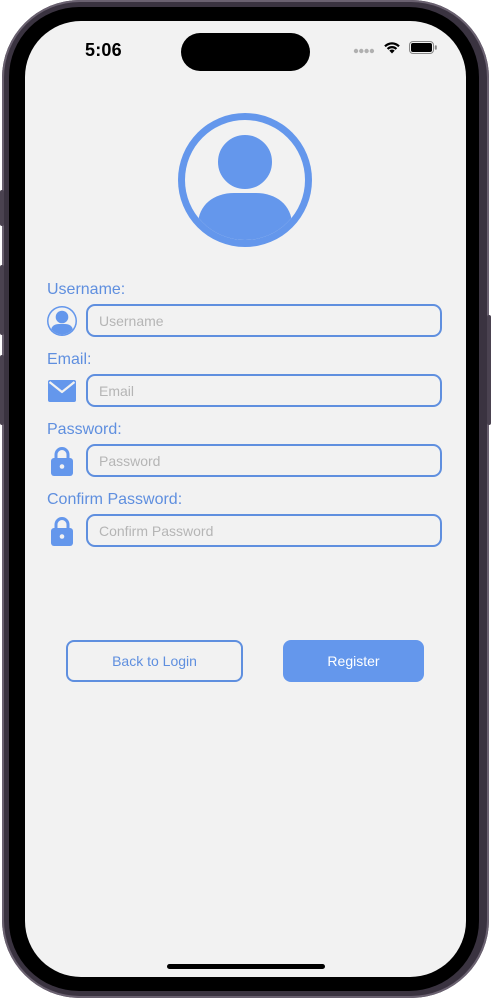 Image resolution: width=491 pixels, height=1000 pixels. What do you see at coordinates (2, 390) in the screenshot?
I see `volume-down-button` at bounding box center [2, 390].